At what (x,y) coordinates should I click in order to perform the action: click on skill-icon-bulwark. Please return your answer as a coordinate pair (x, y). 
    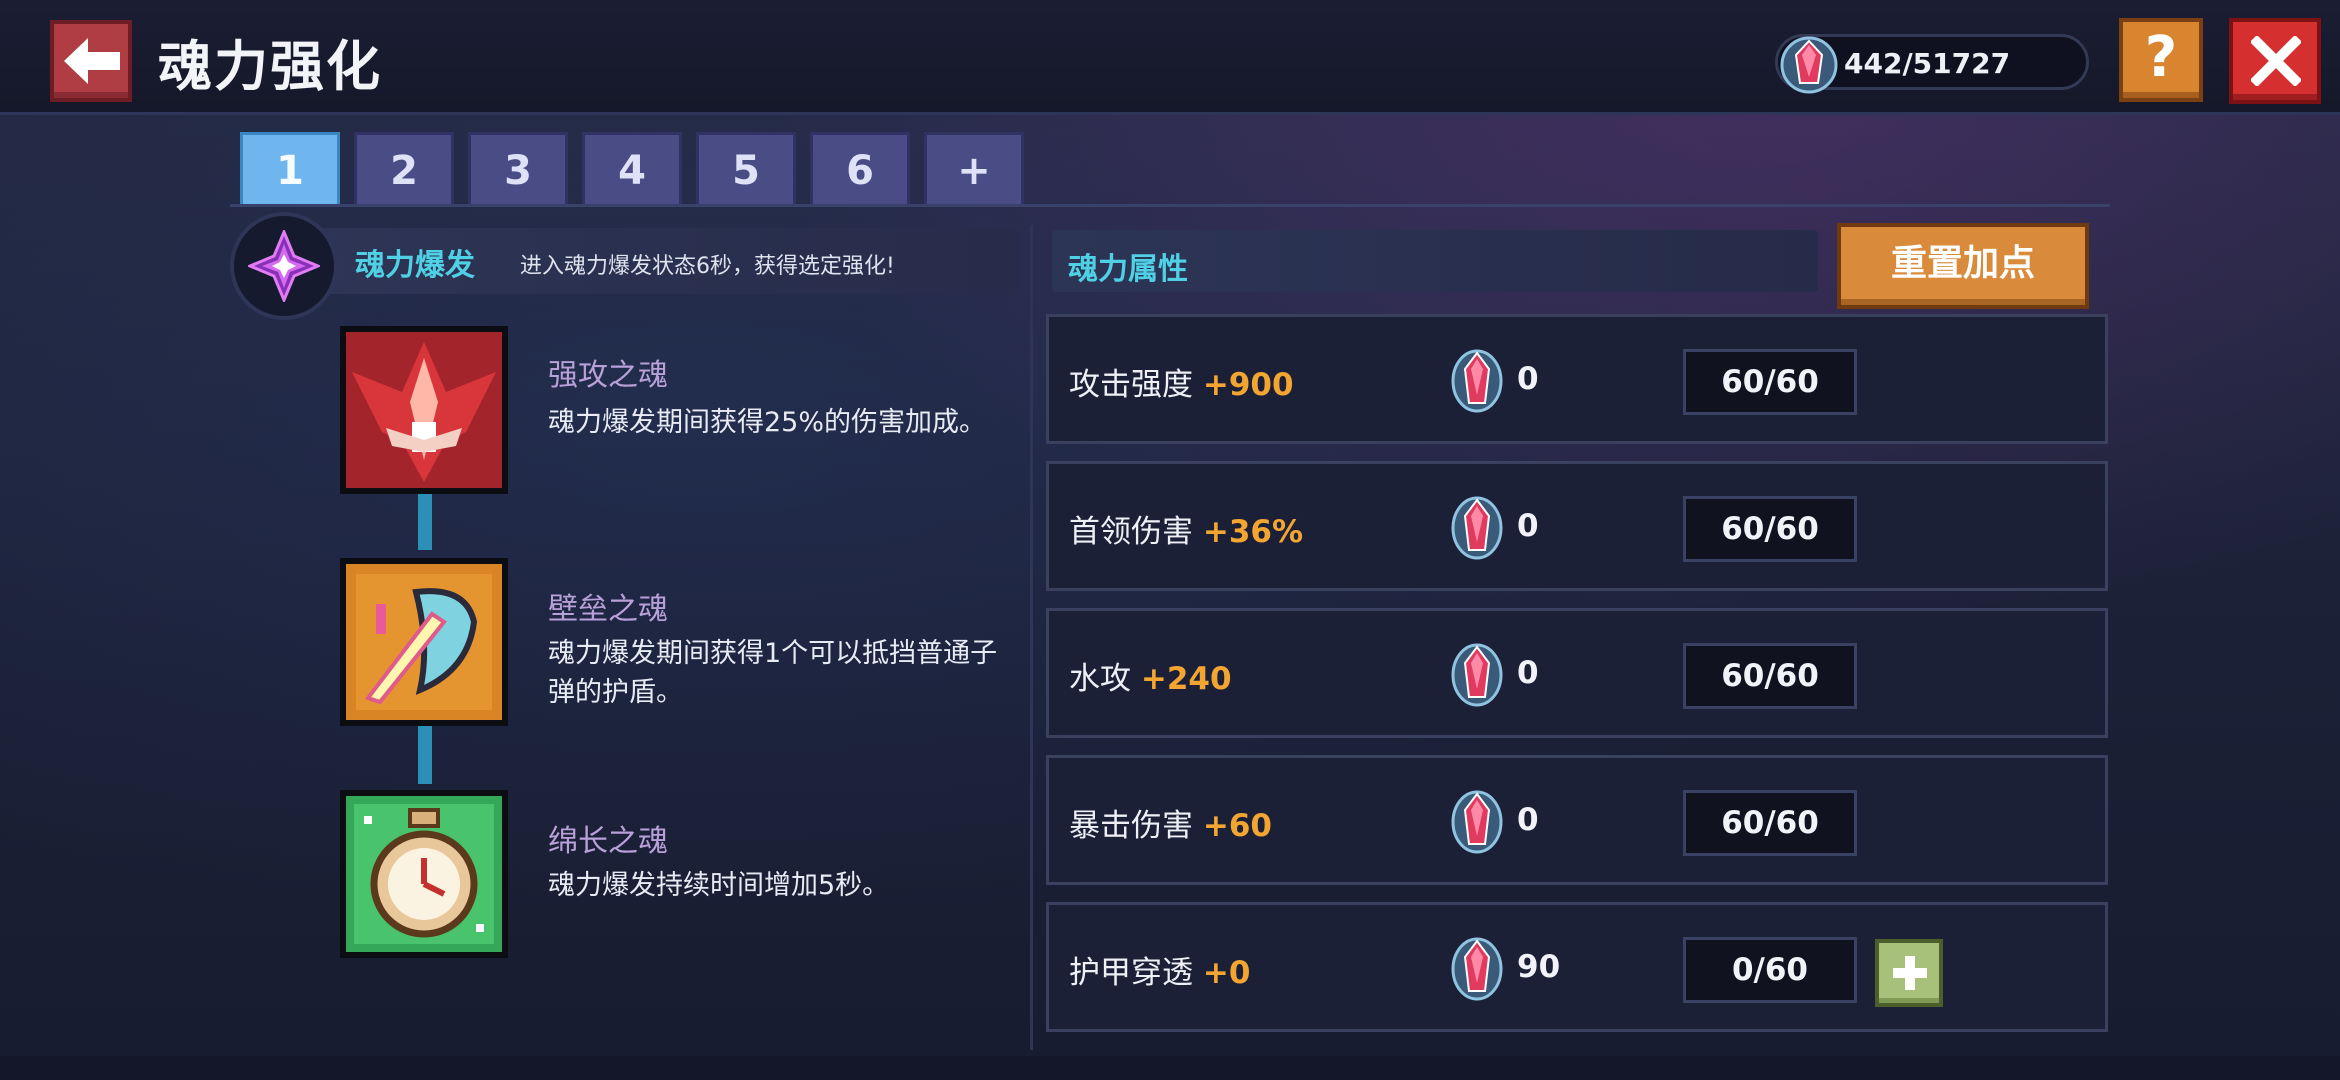
    Looking at the image, I should click on (424, 642).